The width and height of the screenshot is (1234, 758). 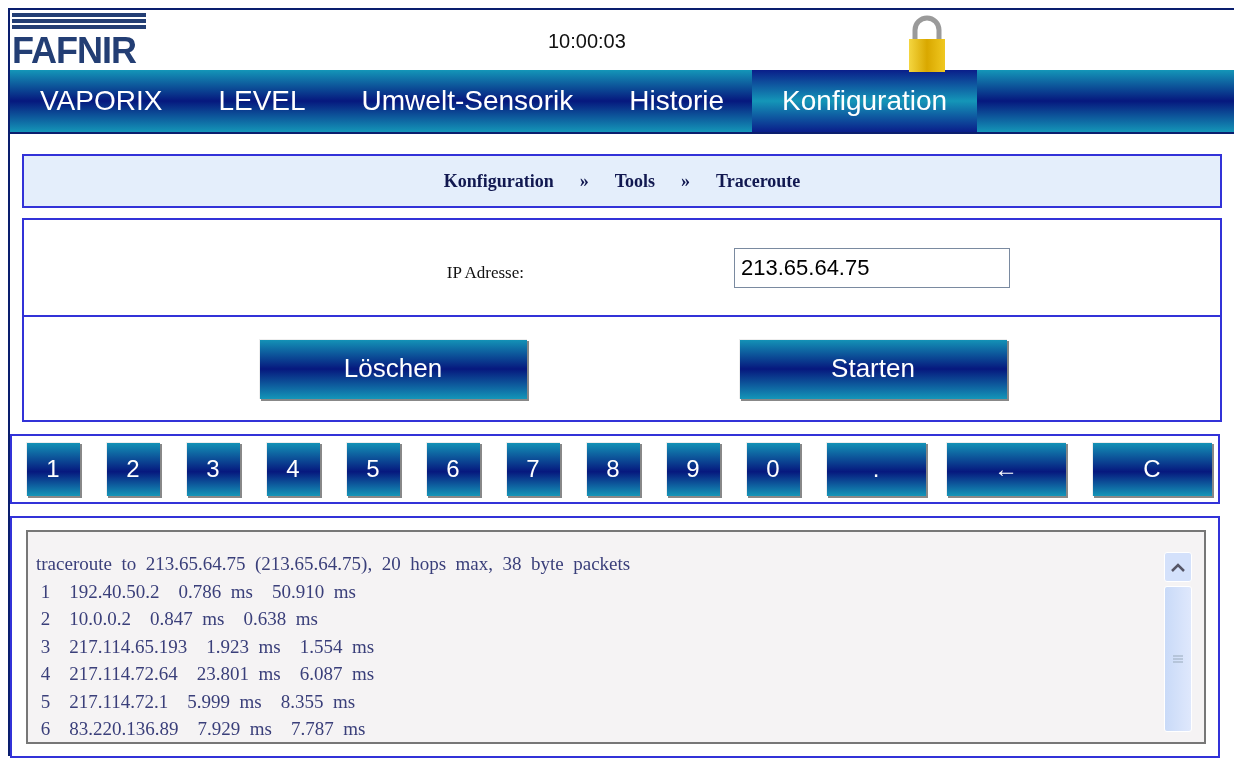 I want to click on keypad-key: ., so click(x=876, y=469).